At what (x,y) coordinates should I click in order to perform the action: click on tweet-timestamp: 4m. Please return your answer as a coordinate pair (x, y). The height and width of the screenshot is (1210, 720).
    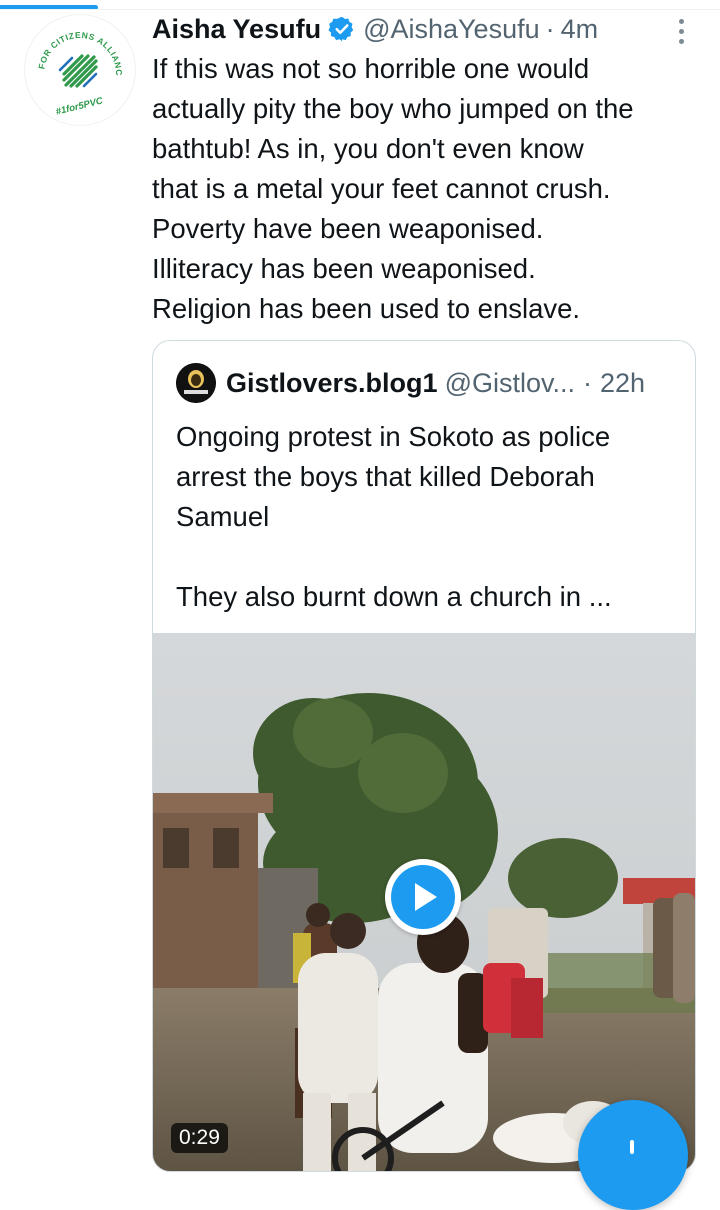
    Looking at the image, I should click on (580, 29).